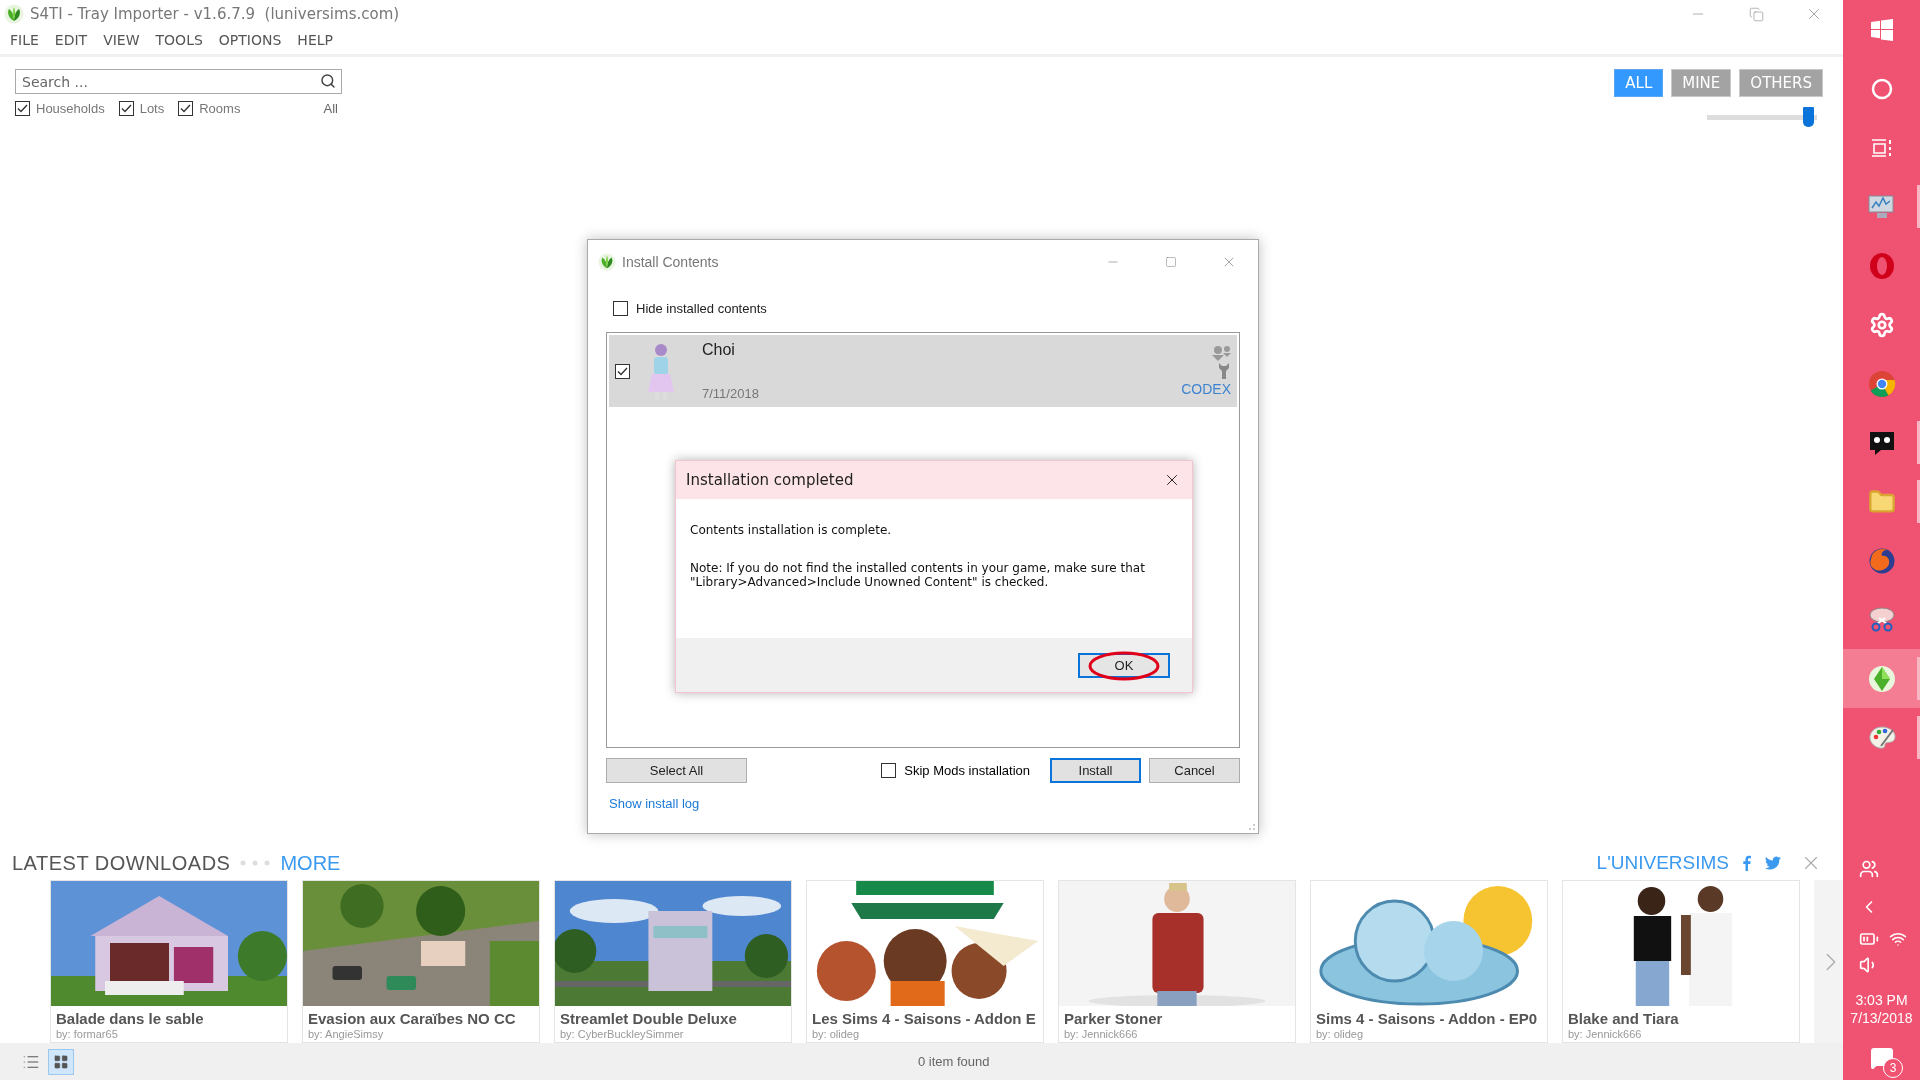  I want to click on download-card: Balade dans le sable by: formar65, so click(169, 961).